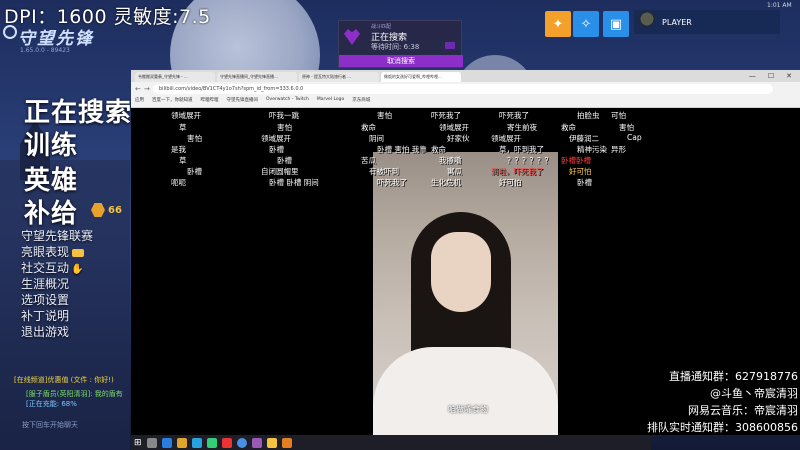 The image size is (800, 450). What do you see at coordinates (45, 331) in the screenshot?
I see `submenu-exit: 退出游戏` at bounding box center [45, 331].